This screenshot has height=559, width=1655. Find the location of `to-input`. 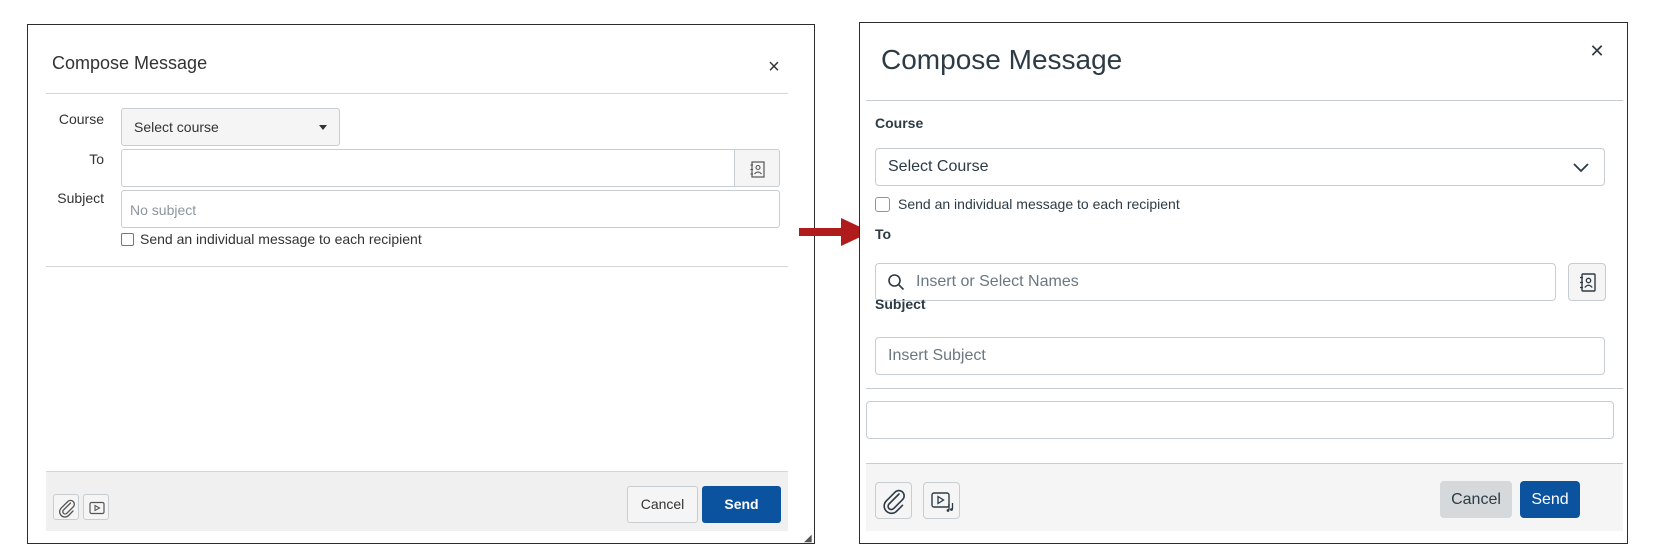

to-input is located at coordinates (428, 168).